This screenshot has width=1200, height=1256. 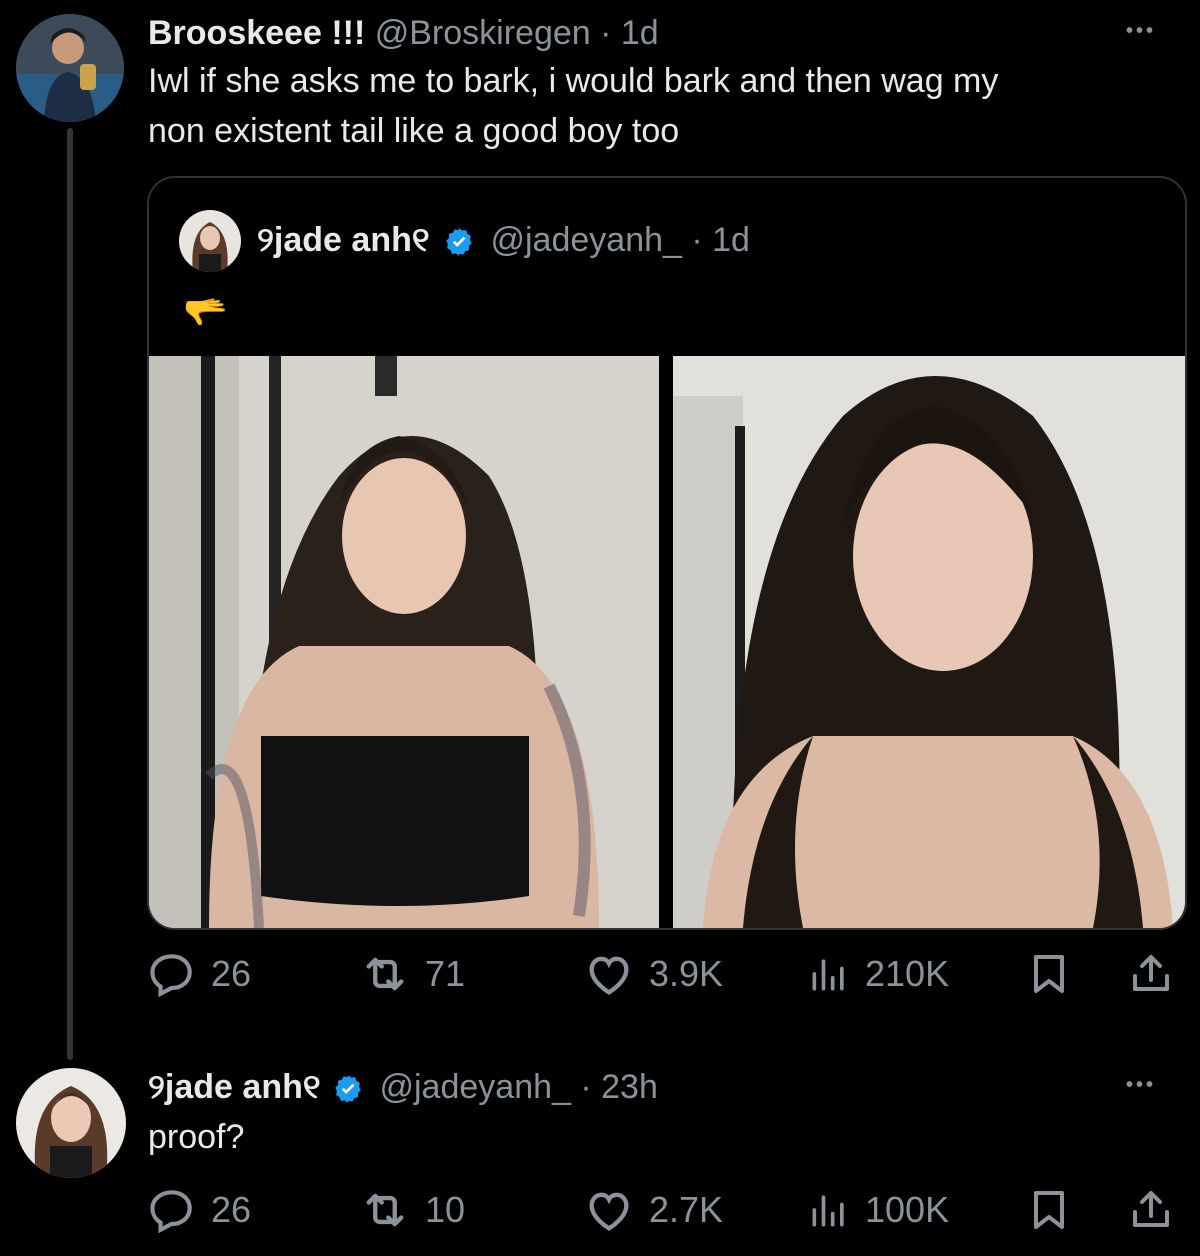 What do you see at coordinates (686, 973) in the screenshot?
I see `like-count: 3.9K` at bounding box center [686, 973].